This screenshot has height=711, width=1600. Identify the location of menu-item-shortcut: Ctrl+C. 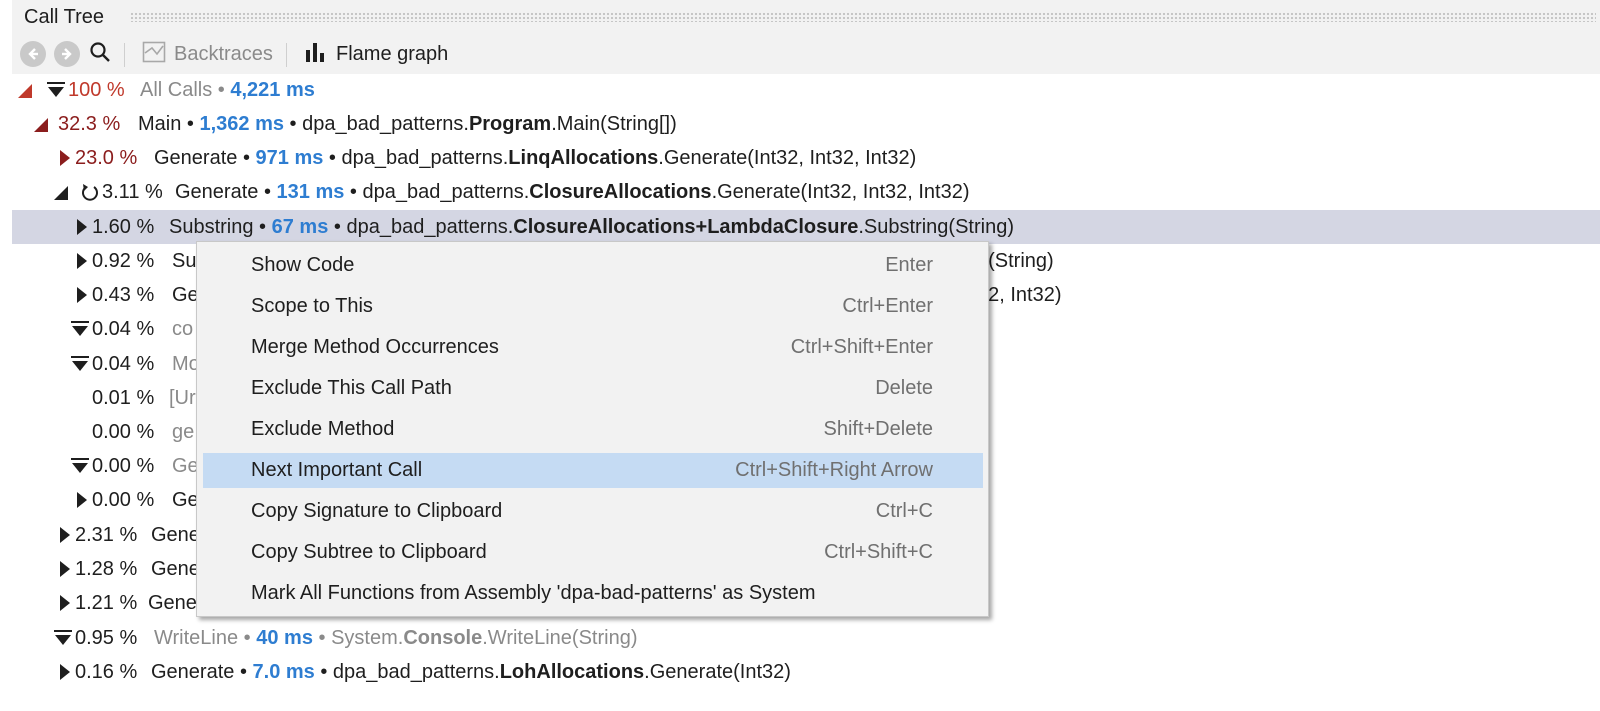
(904, 511).